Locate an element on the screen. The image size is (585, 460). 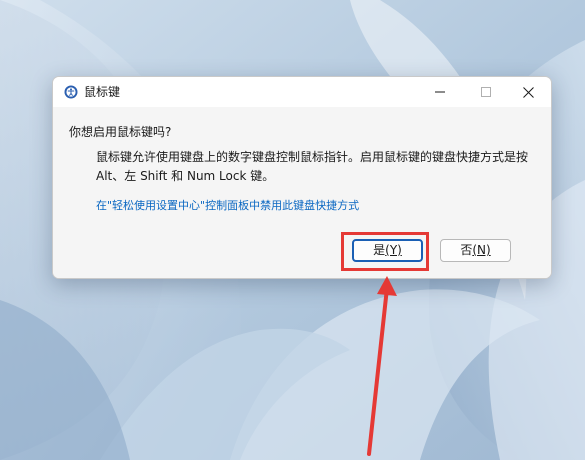
no-button: 否(N) is located at coordinates (475, 250).